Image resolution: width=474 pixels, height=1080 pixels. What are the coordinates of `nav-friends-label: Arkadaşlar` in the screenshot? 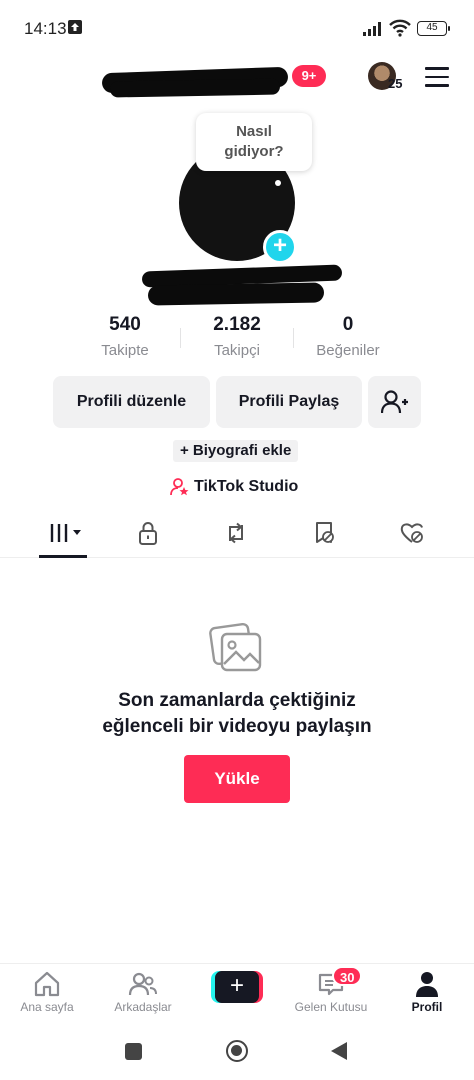 It's located at (143, 1007).